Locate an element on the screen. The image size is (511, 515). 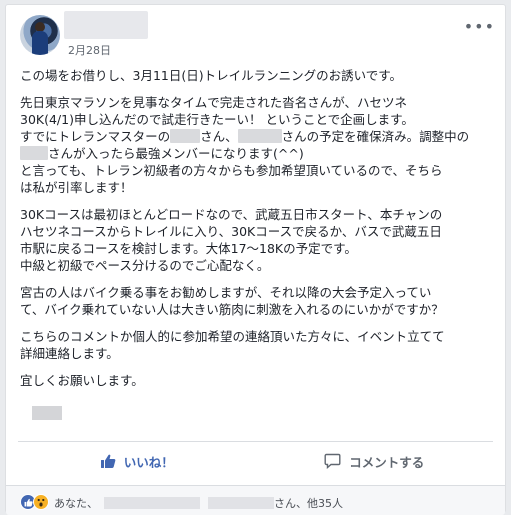
like-label: いいね！ is located at coordinates (148, 462).